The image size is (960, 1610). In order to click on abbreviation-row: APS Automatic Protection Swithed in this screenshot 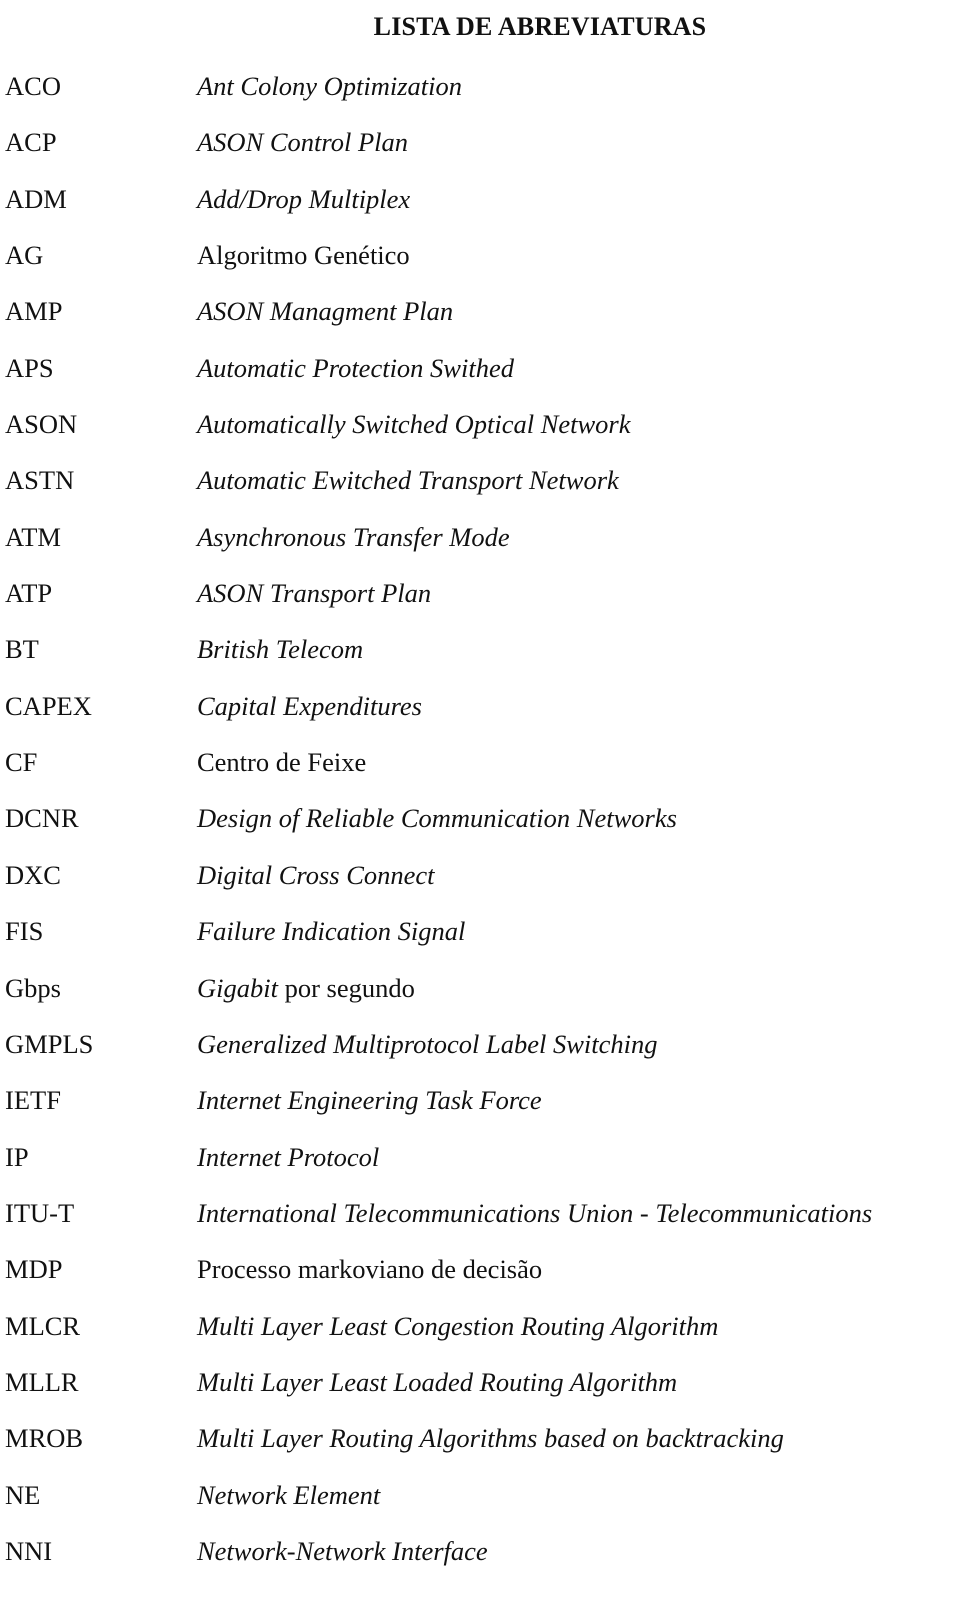, I will do `click(480, 378)`.